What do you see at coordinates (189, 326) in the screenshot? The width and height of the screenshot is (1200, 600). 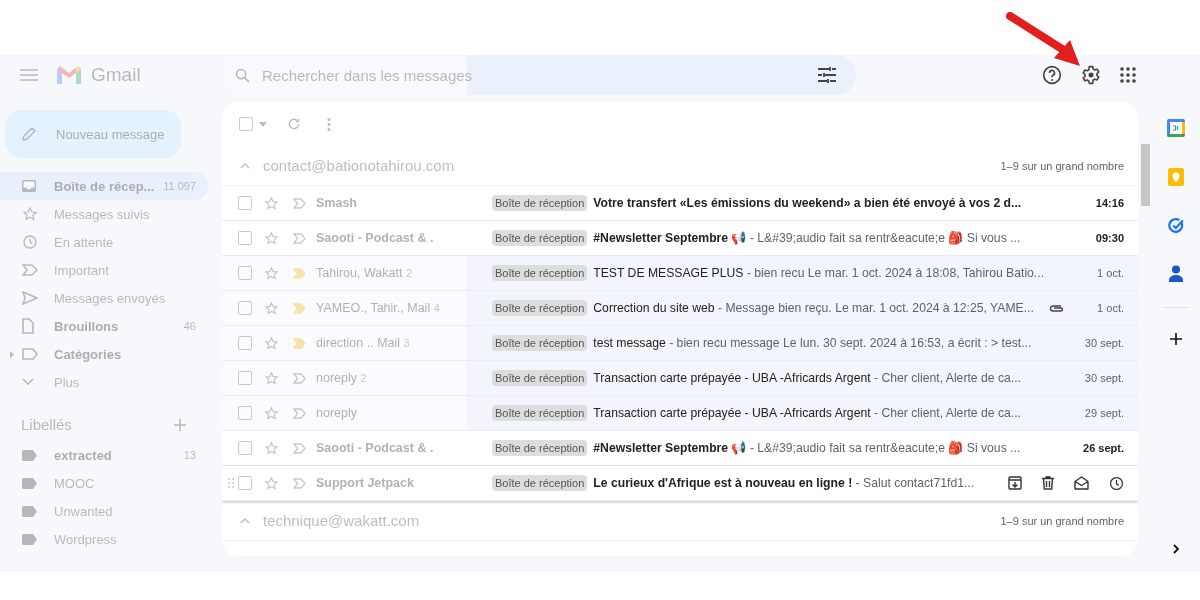 I see `nav-count: 46` at bounding box center [189, 326].